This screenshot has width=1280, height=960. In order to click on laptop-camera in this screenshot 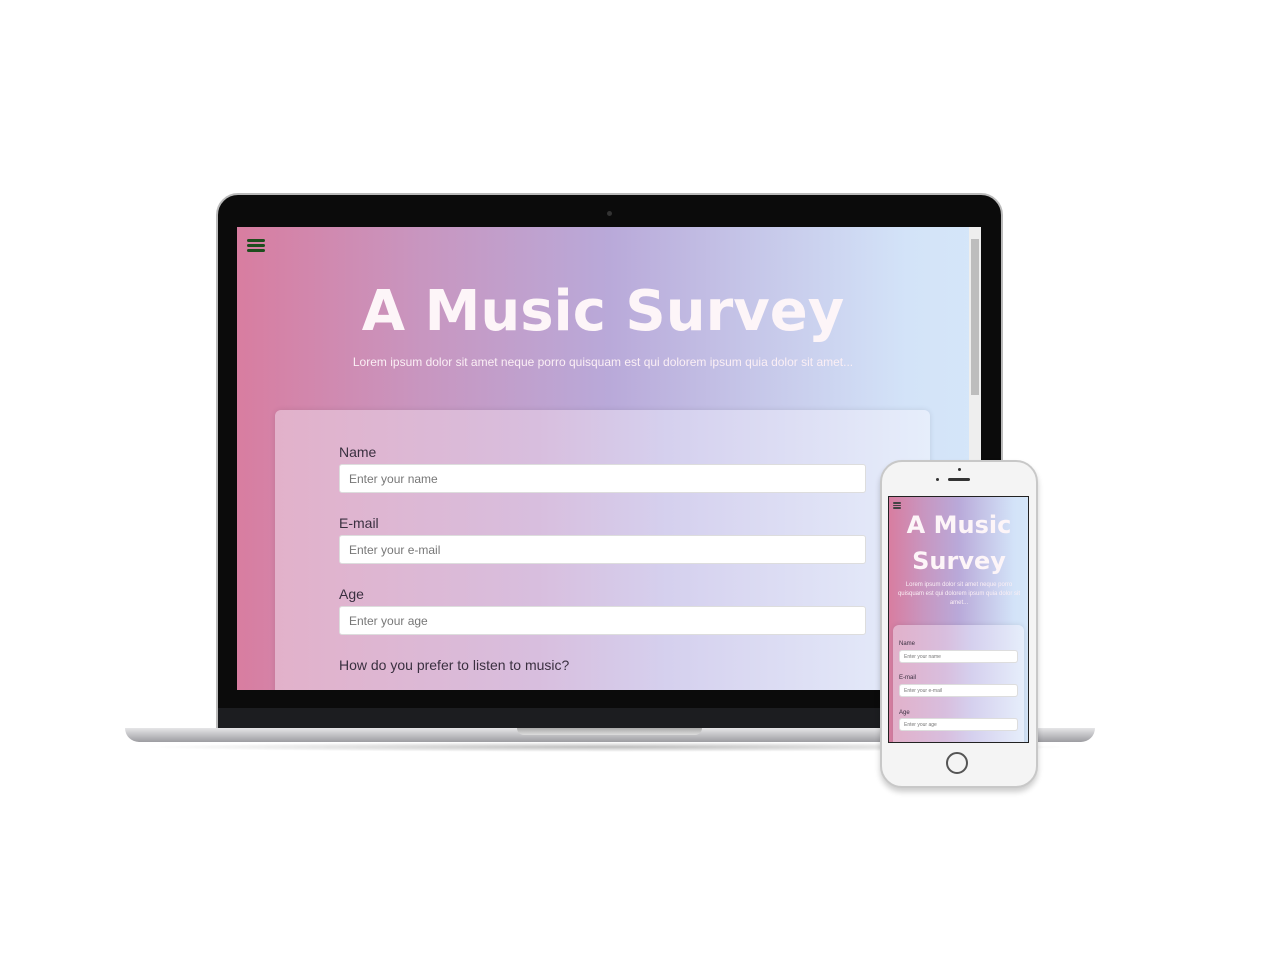, I will do `click(609, 213)`.